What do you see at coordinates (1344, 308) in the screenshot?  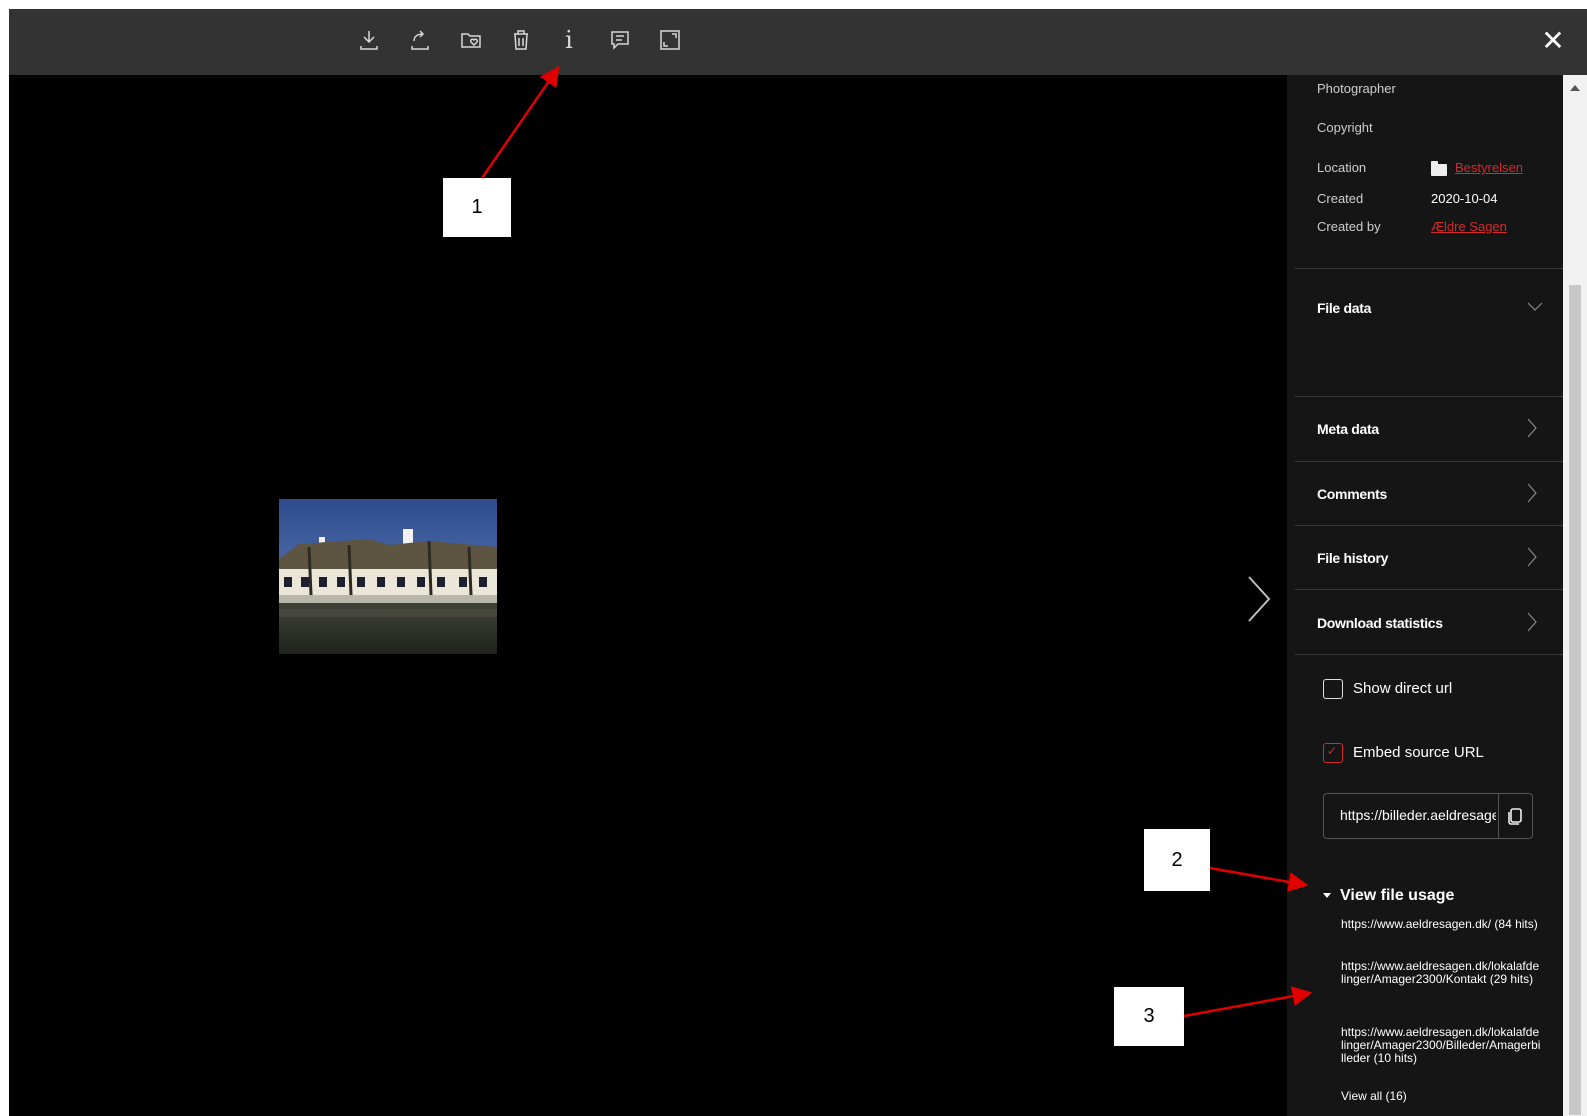 I see `file-data-title: File data` at bounding box center [1344, 308].